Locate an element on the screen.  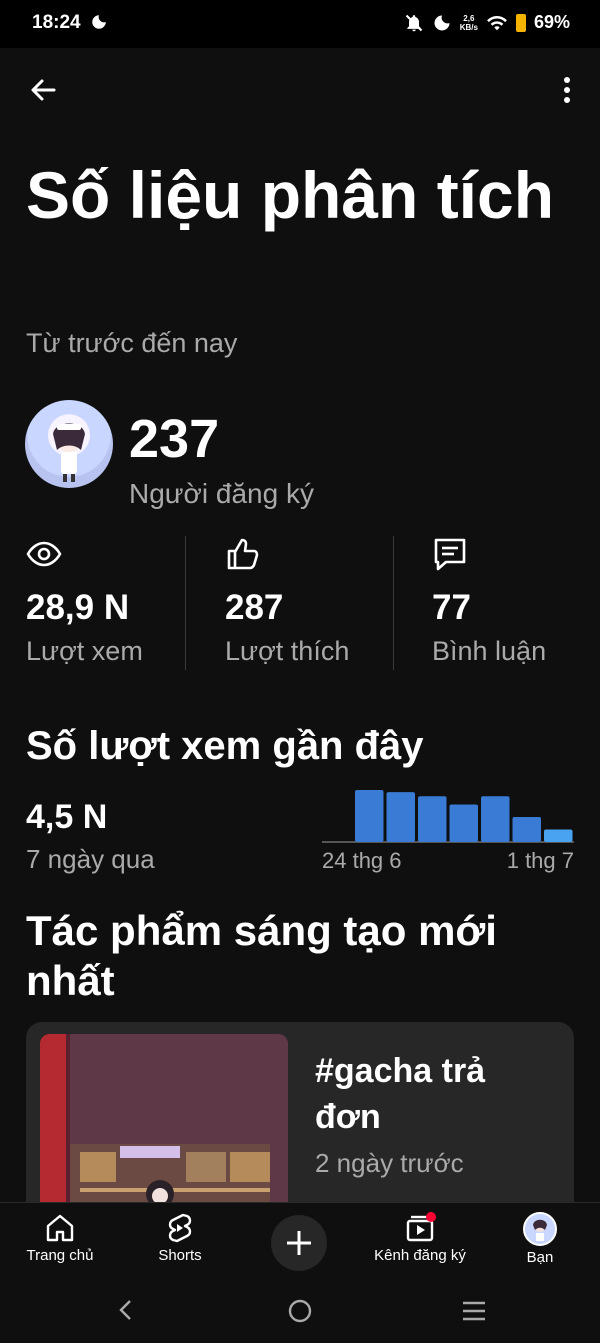
status-icons: 2,6 KB/s 69% is located at coordinates (487, 22).